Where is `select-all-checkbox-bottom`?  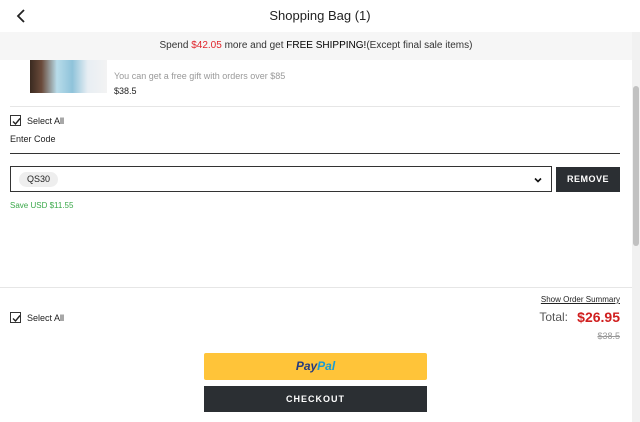 select-all-checkbox-bottom is located at coordinates (15, 317).